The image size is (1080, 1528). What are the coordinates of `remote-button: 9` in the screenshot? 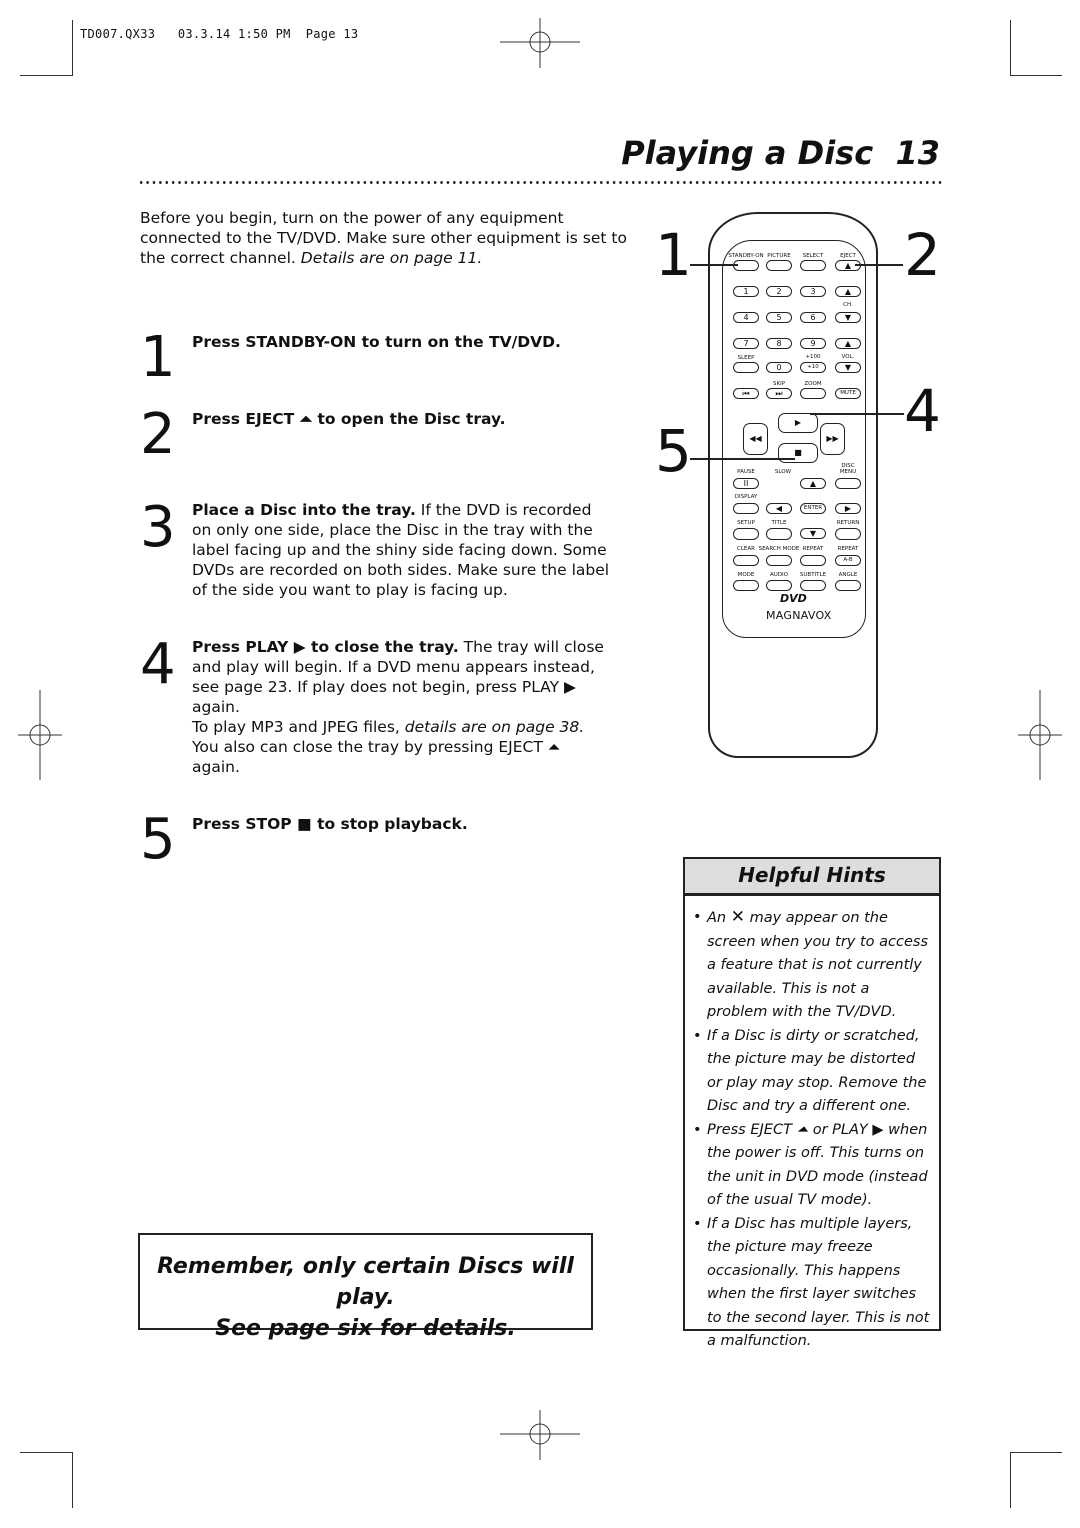 It's located at (813, 343).